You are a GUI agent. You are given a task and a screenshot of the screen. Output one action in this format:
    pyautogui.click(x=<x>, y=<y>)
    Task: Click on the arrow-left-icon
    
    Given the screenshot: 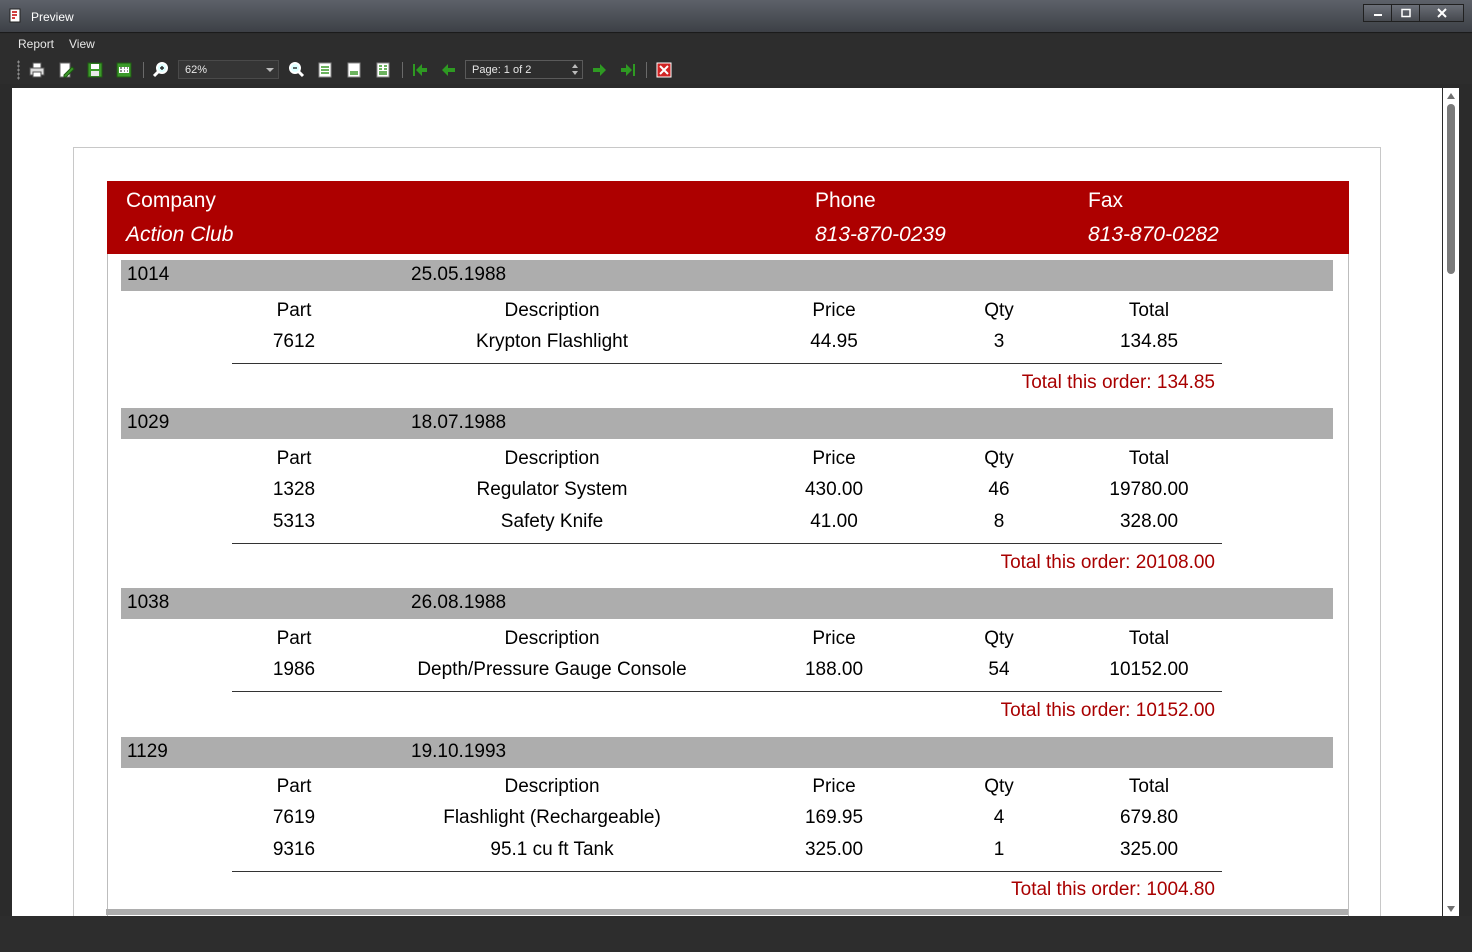 What is the action you would take?
    pyautogui.click(x=448, y=70)
    